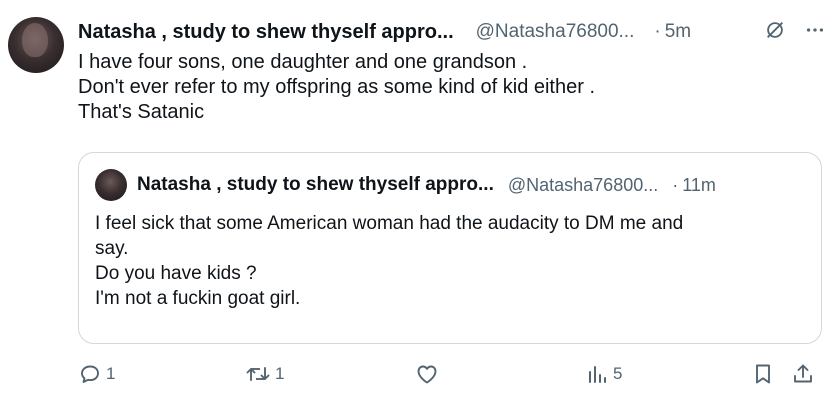  Describe the element at coordinates (775, 32) in the screenshot. I see `grok-icon` at that location.